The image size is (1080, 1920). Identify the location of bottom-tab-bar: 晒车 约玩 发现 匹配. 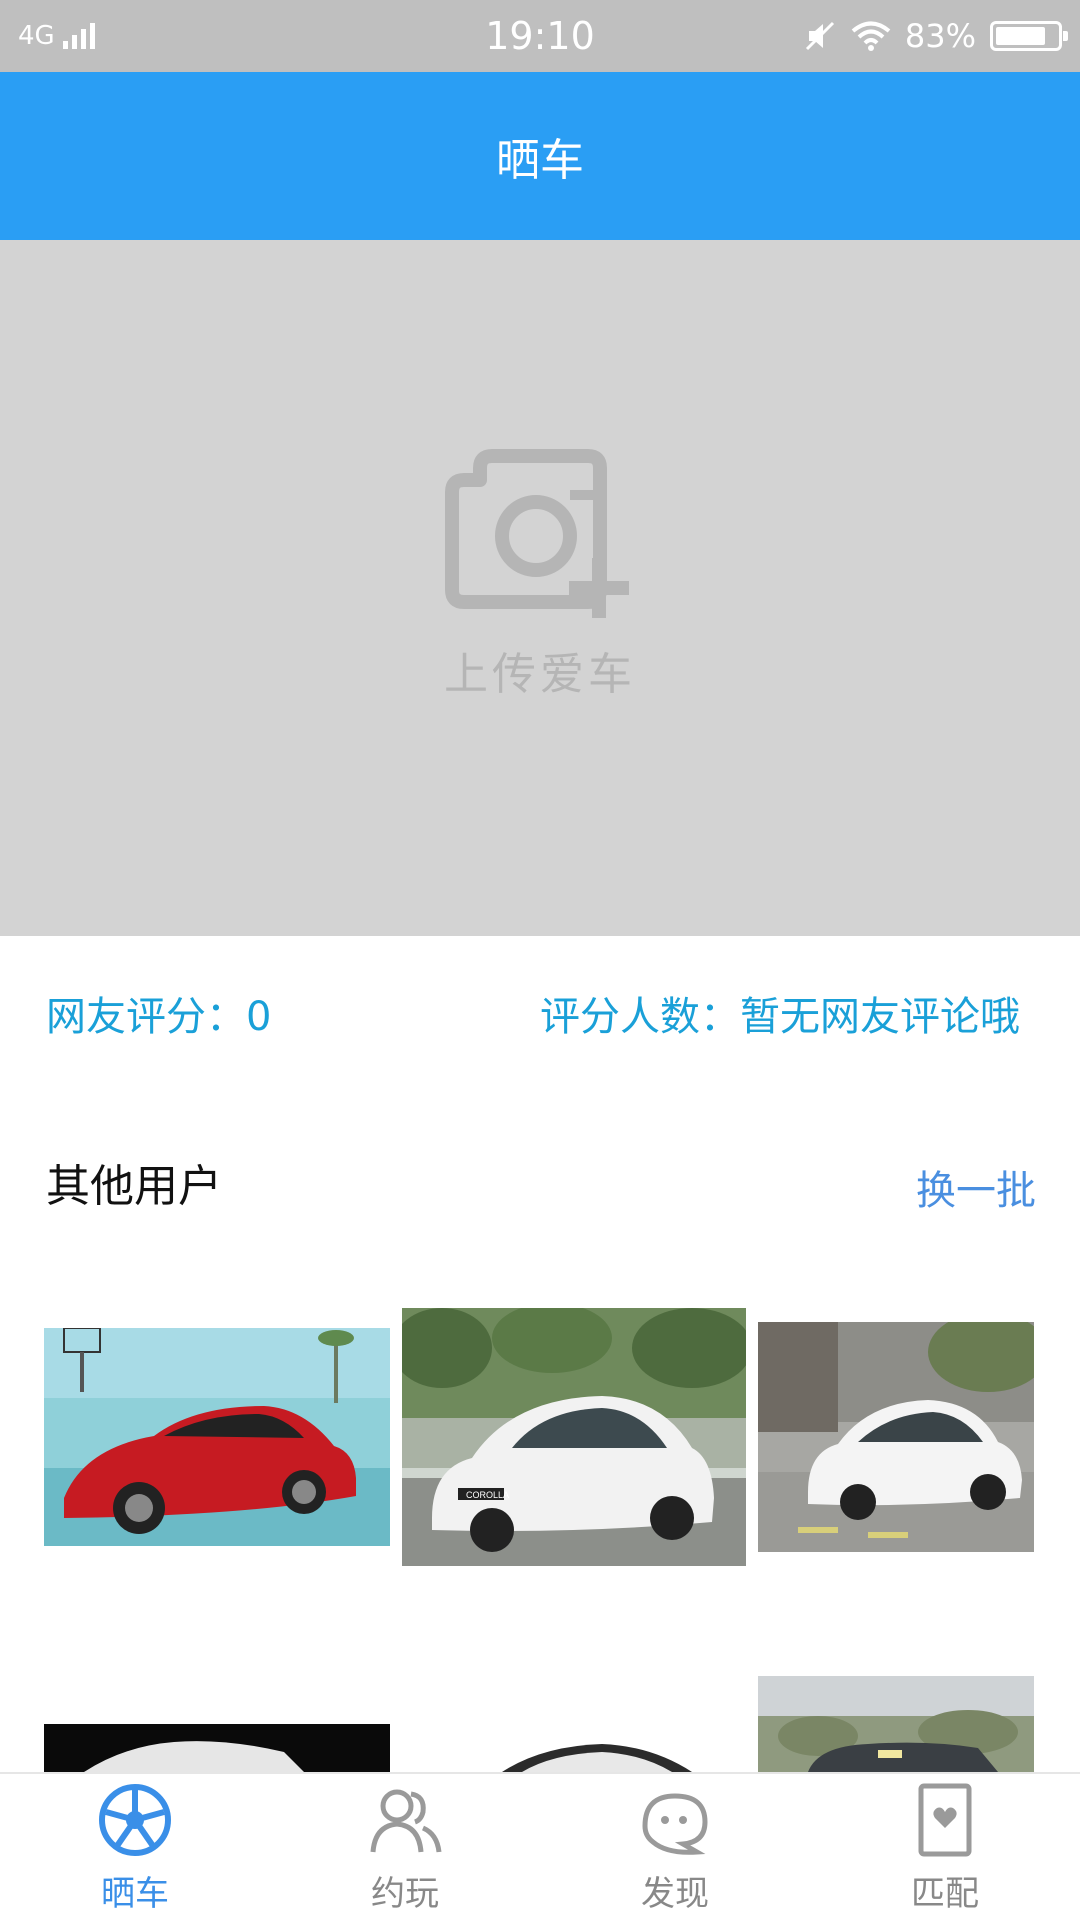
(540, 1846).